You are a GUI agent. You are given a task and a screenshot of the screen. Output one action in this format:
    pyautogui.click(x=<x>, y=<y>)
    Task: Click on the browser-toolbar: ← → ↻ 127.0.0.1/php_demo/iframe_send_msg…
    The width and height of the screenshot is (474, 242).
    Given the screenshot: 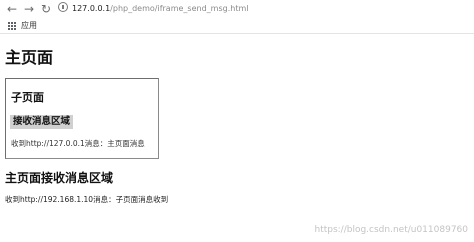 What is the action you would take?
    pyautogui.click(x=237, y=9)
    